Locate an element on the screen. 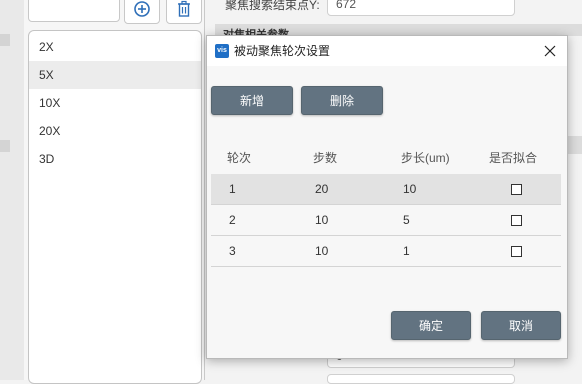 Image resolution: width=582 pixels, height=384 pixels. next-input is located at coordinates (421, 379).